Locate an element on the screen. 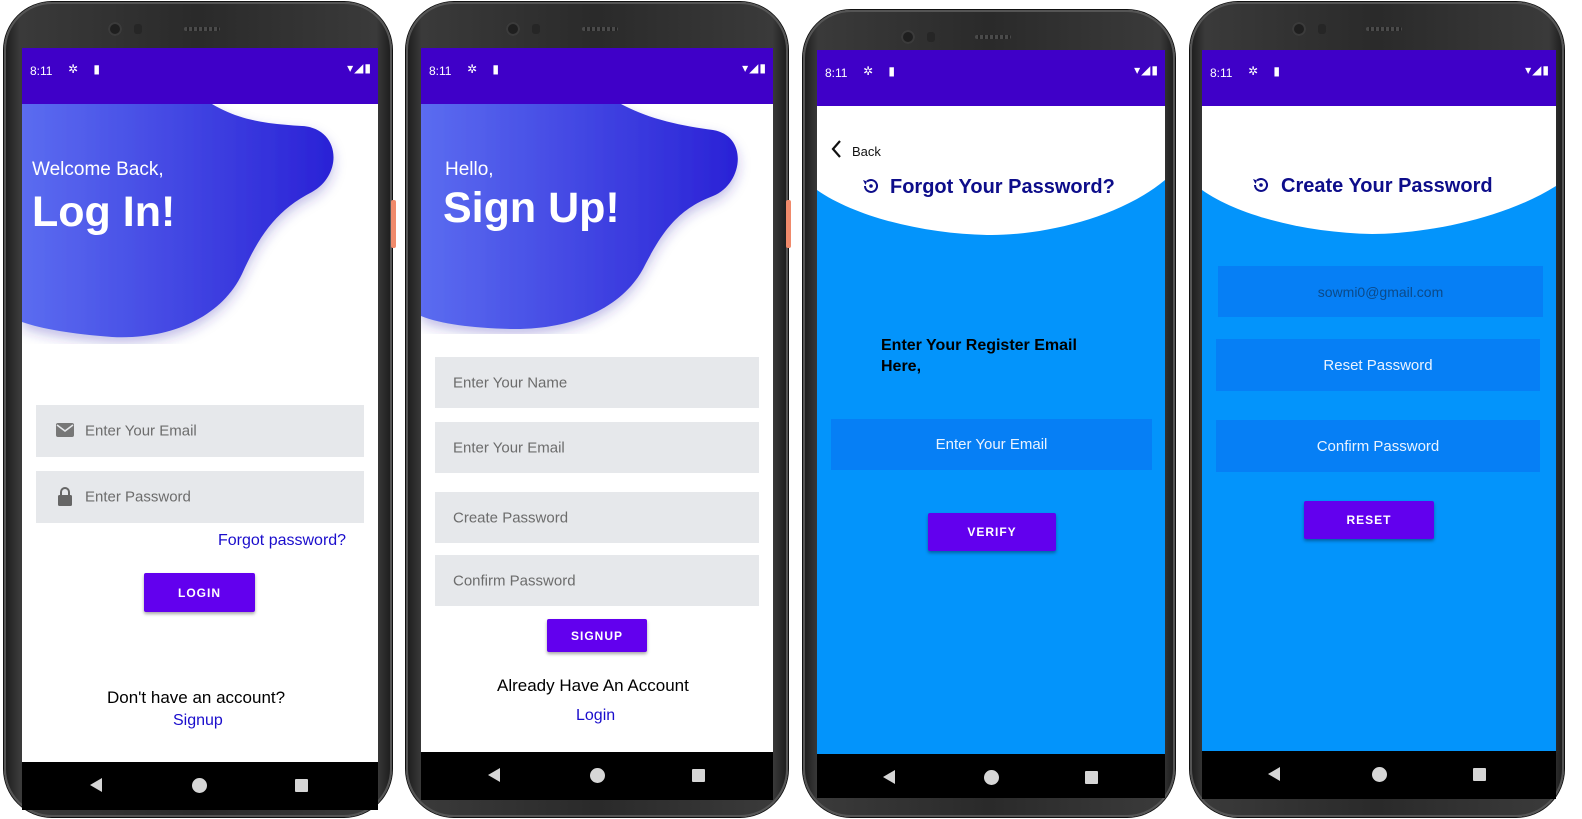 Image resolution: width=1582 pixels, height=819 pixels. login-title: Log In! is located at coordinates (104, 212).